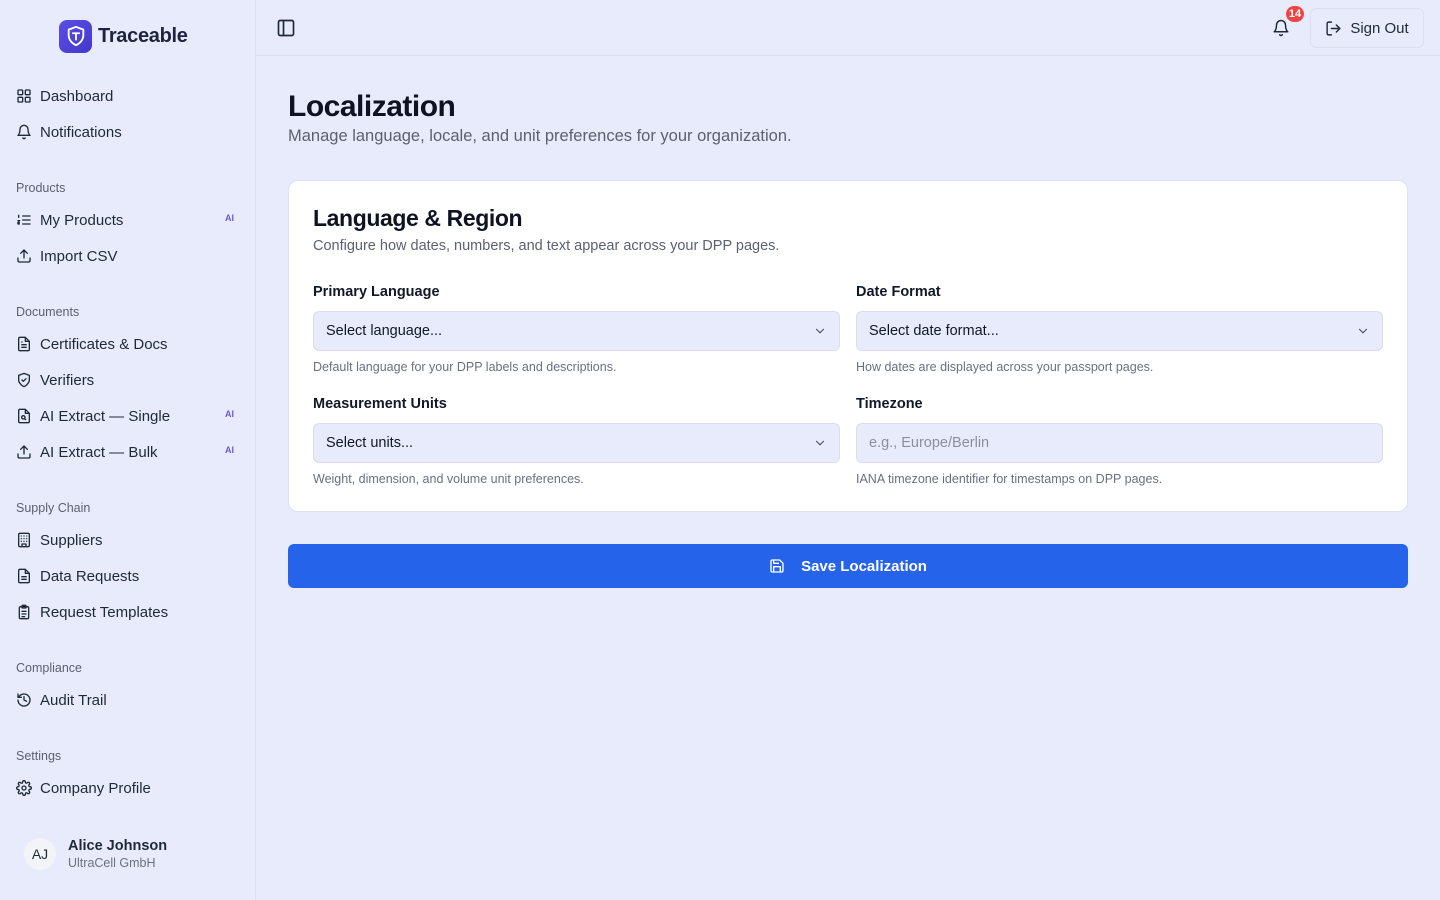 This screenshot has width=1440, height=900. What do you see at coordinates (143, 35) in the screenshot?
I see `brand-name: Traceable` at bounding box center [143, 35].